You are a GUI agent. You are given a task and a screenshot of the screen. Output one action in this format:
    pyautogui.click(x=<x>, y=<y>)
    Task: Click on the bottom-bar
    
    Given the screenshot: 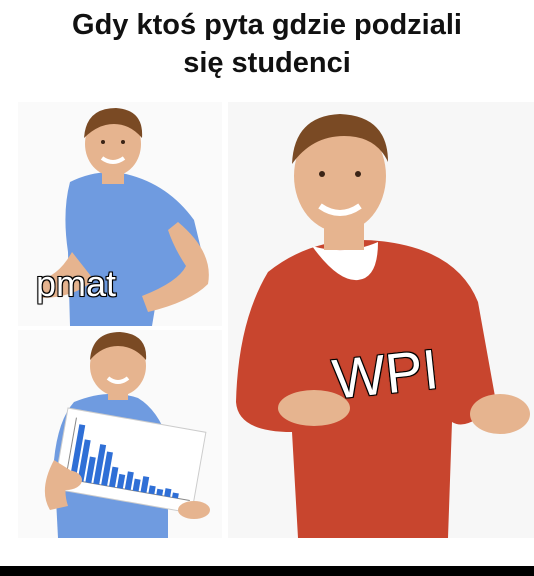 What is the action you would take?
    pyautogui.click(x=267, y=571)
    